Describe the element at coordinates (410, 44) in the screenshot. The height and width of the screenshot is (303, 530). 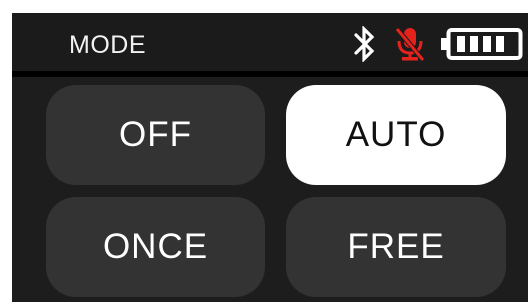
I see `mic-muted-icon` at that location.